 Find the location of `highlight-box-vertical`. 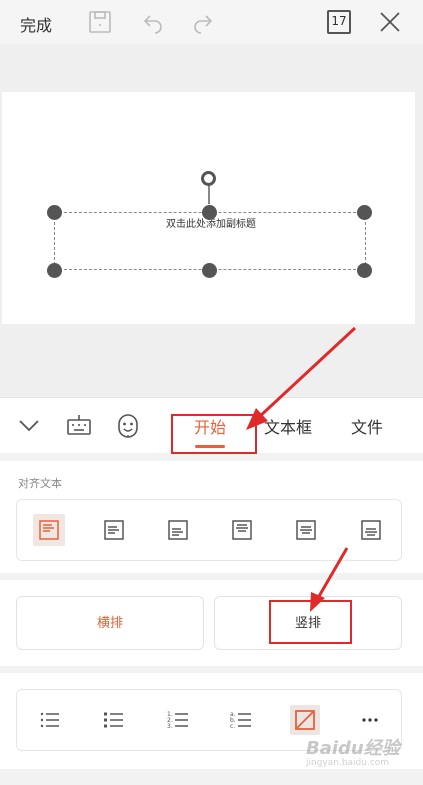

highlight-box-vertical is located at coordinates (310, 622).